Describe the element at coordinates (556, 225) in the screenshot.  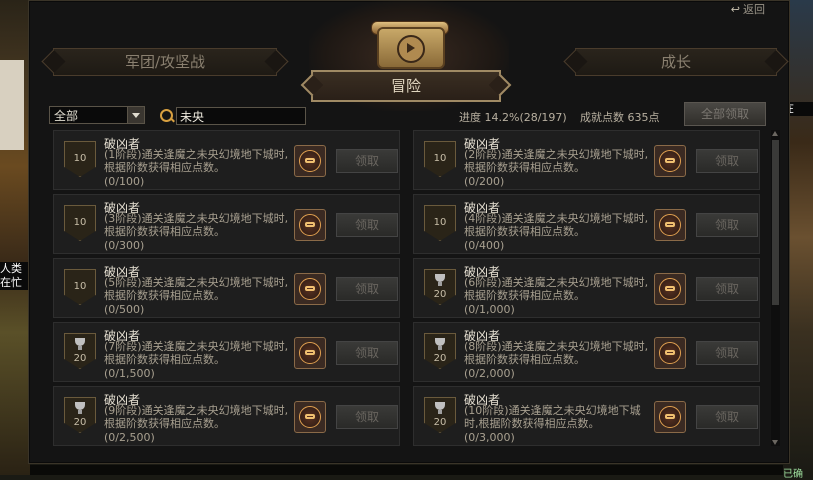
I see `achievement-description: (4阶段)通关逢魔之未央幻境地下城时,根据阶数获得相应点数。` at that location.